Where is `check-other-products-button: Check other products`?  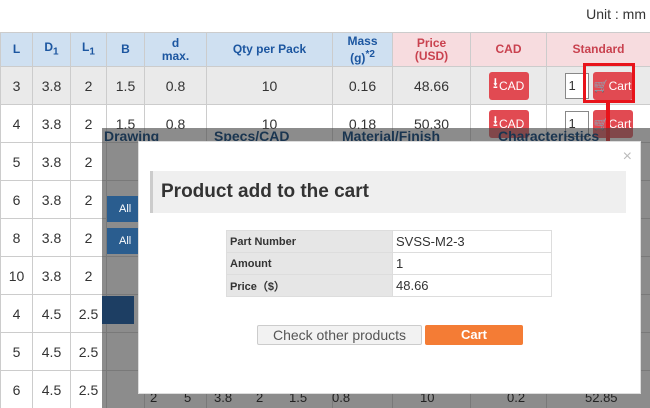
check-other-products-button: Check other products is located at coordinates (339, 335).